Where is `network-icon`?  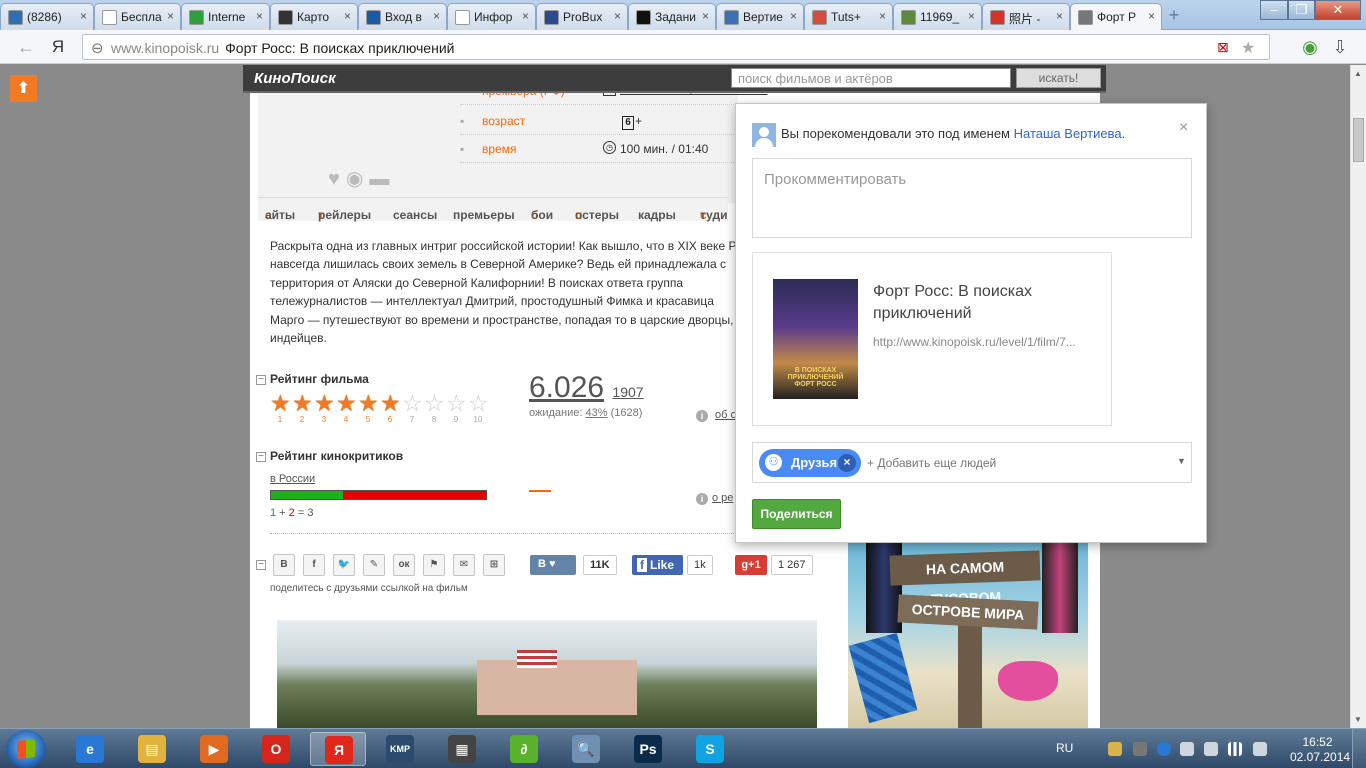 network-icon is located at coordinates (1235, 749).